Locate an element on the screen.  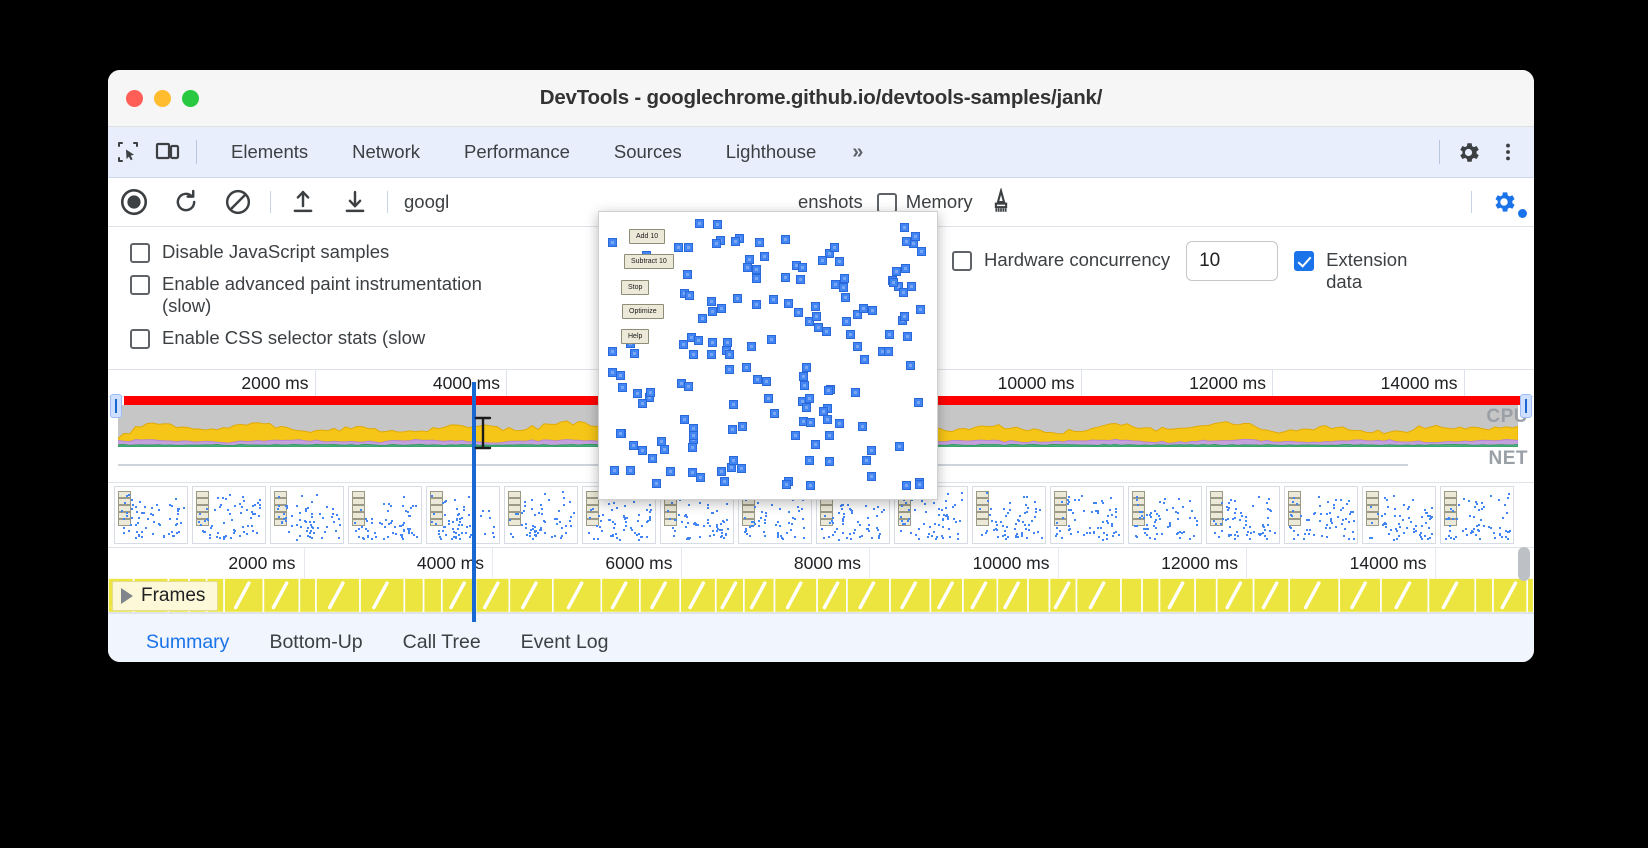
memory-checkbox-box is located at coordinates (886, 203).